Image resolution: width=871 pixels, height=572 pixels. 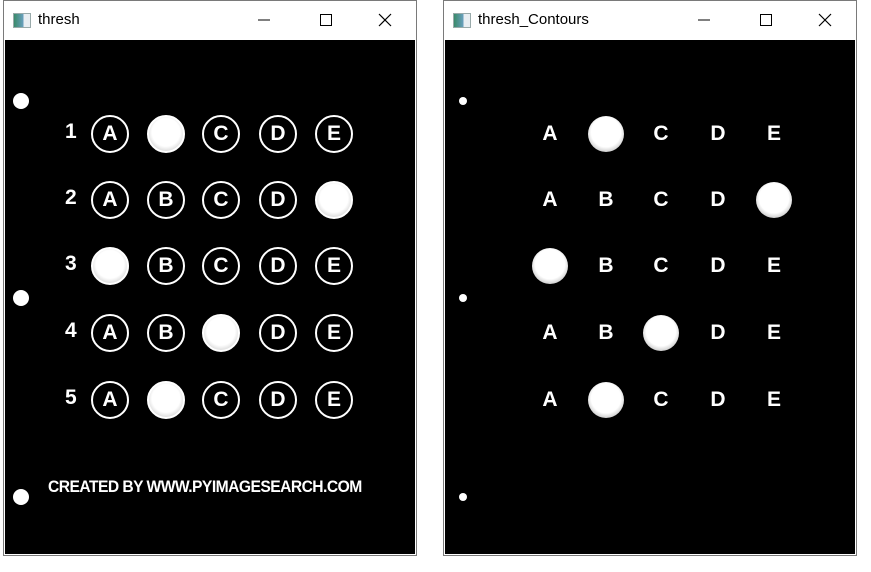 I want to click on window-title: thresh_Contours, so click(x=533, y=19).